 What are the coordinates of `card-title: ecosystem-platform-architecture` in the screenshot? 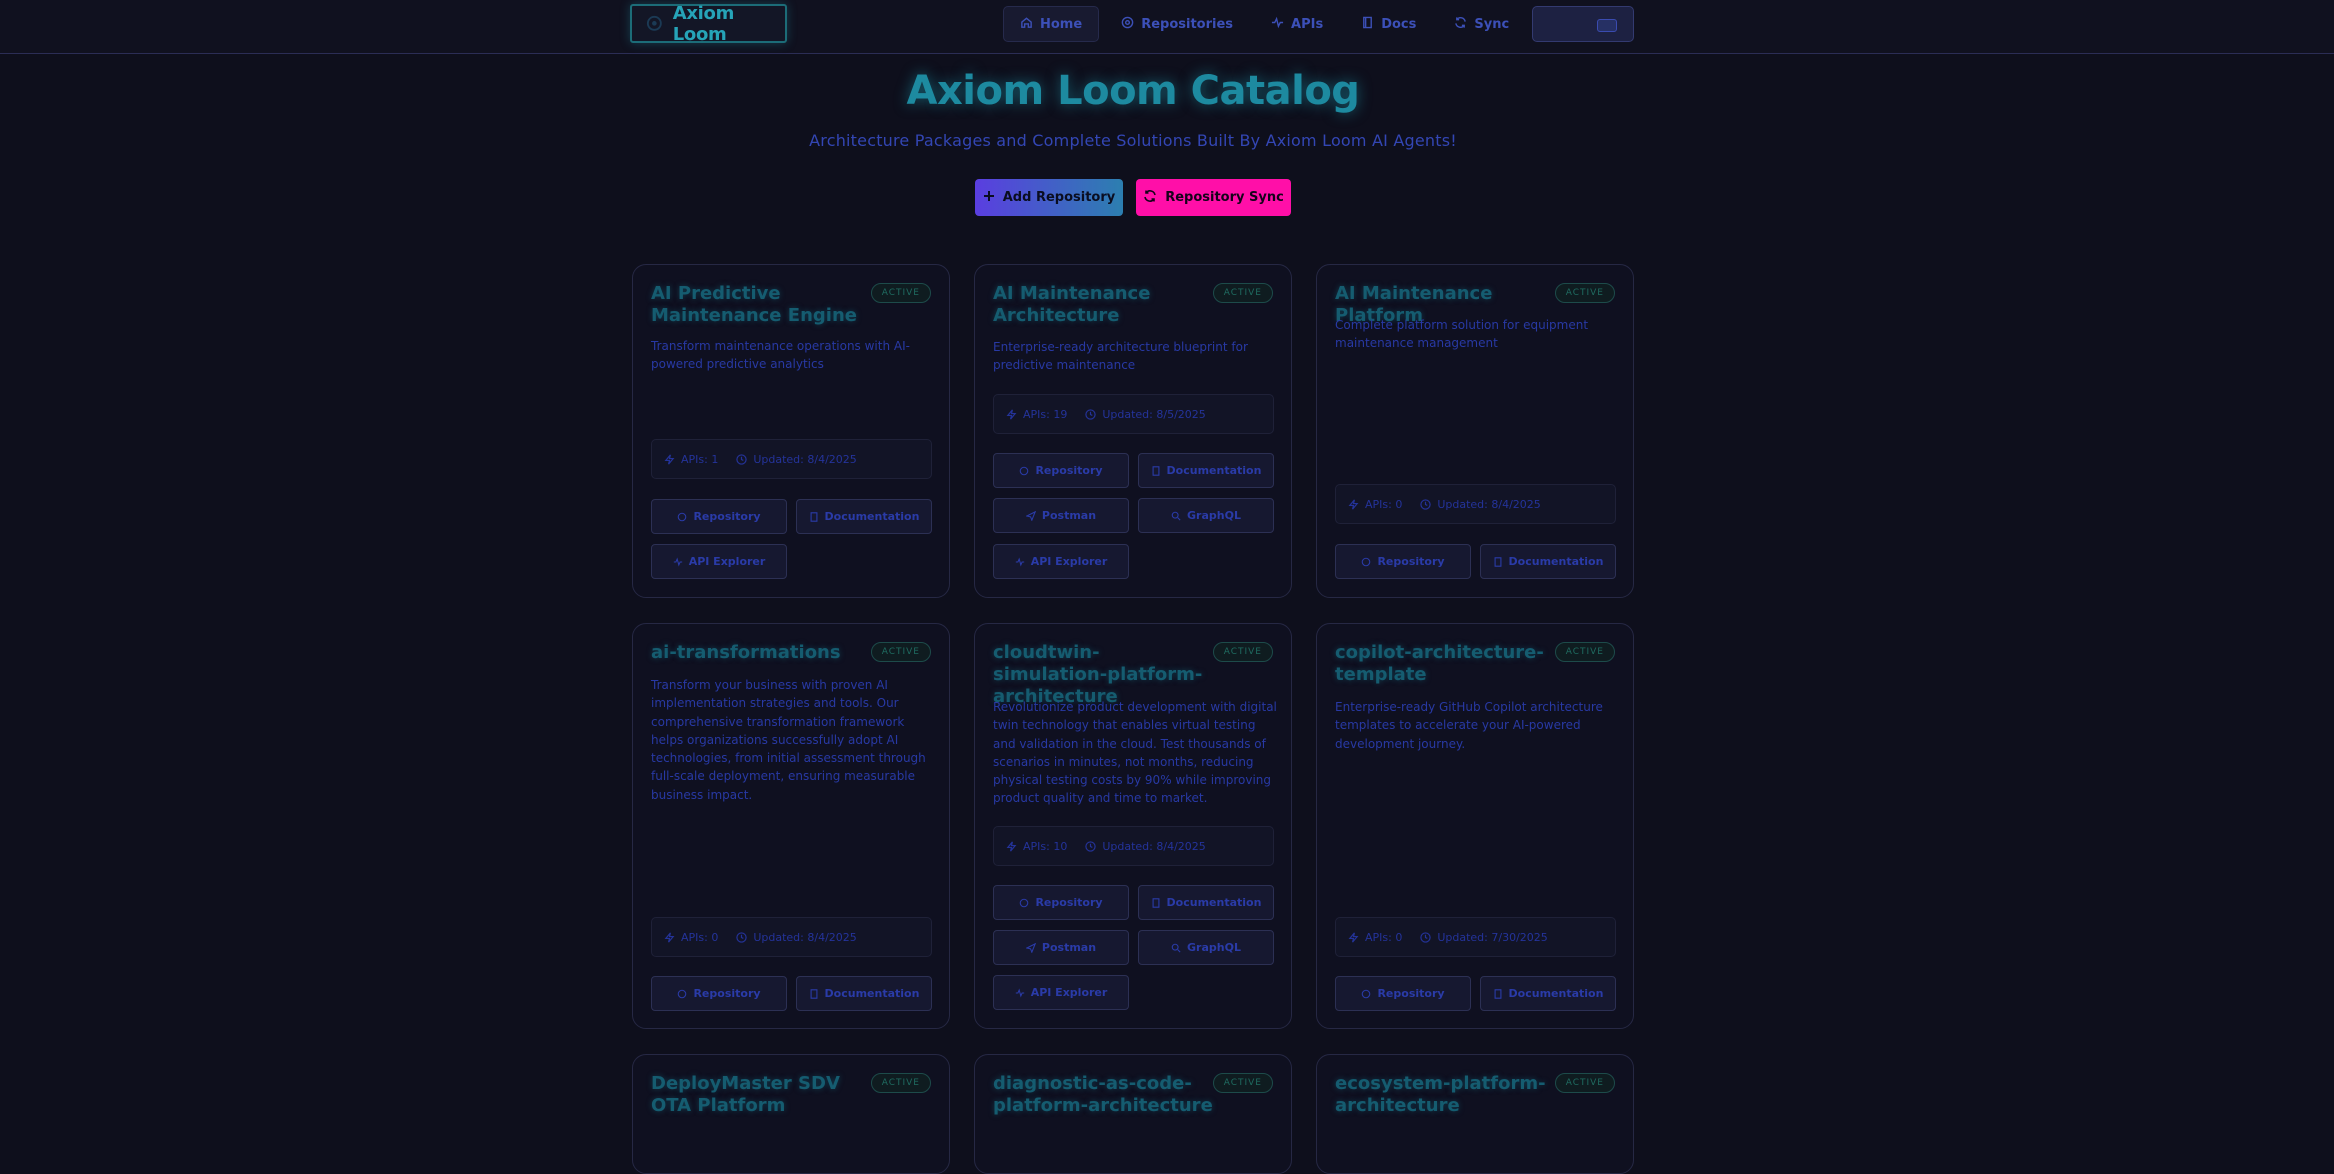 It's located at (1445, 1095).